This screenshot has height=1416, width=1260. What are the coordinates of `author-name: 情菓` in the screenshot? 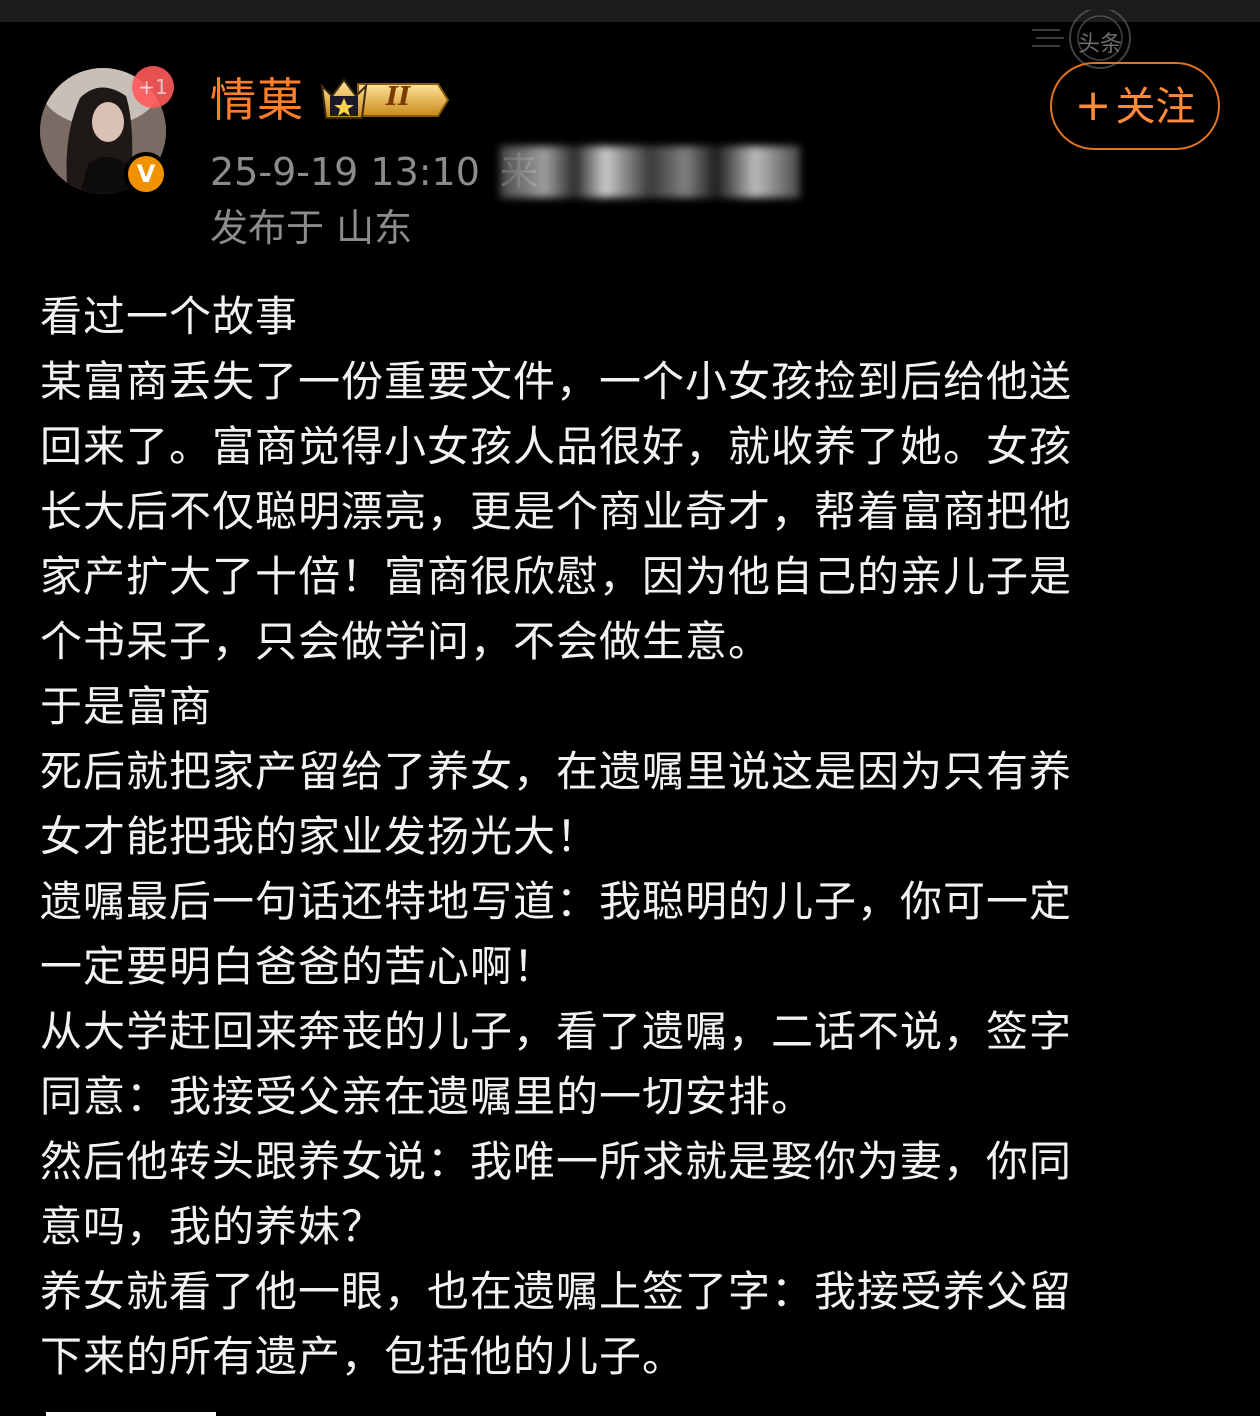 It's located at (257, 100).